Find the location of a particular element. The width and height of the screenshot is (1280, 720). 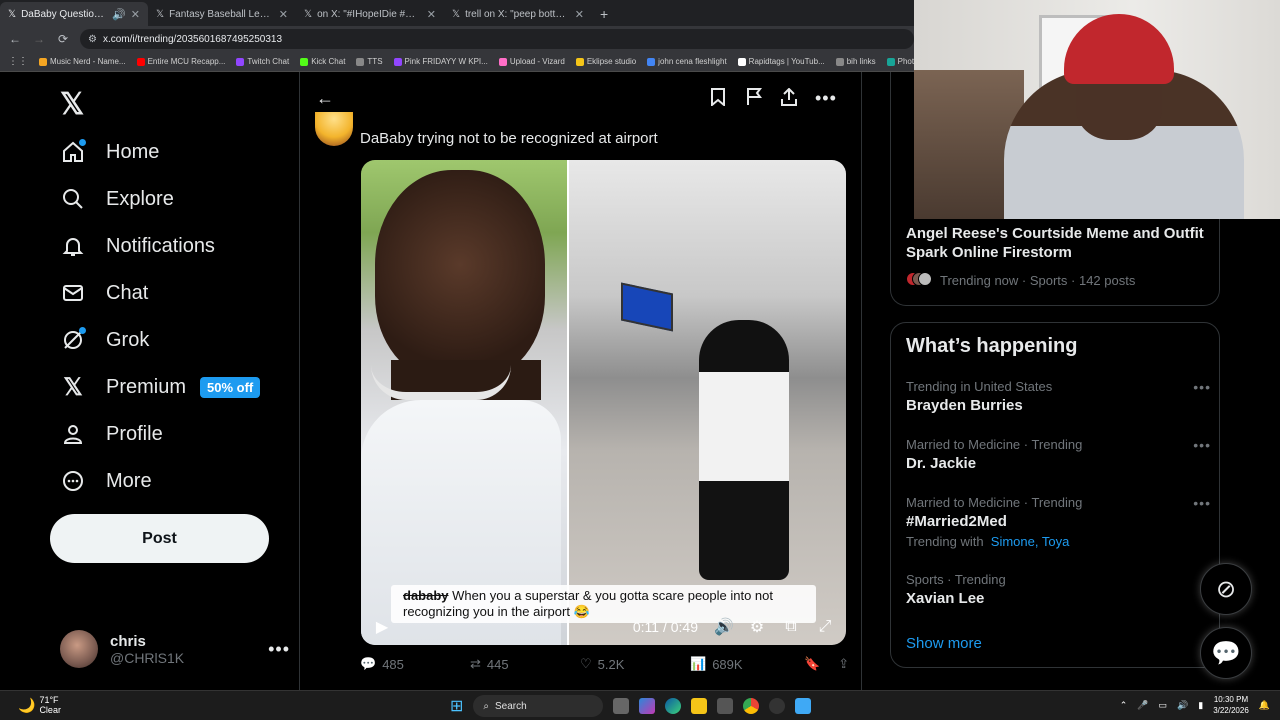

notification-bell-icon: 🔔 is located at coordinates (1264, 705).